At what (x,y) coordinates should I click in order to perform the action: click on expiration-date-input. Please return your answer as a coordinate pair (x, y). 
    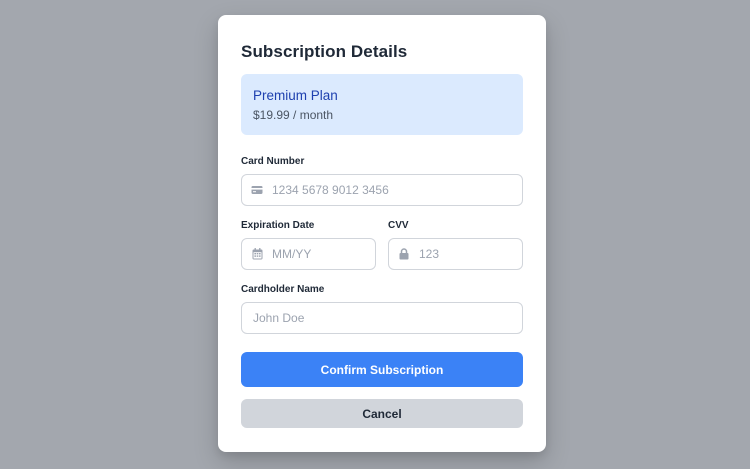
    Looking at the image, I should click on (321, 254).